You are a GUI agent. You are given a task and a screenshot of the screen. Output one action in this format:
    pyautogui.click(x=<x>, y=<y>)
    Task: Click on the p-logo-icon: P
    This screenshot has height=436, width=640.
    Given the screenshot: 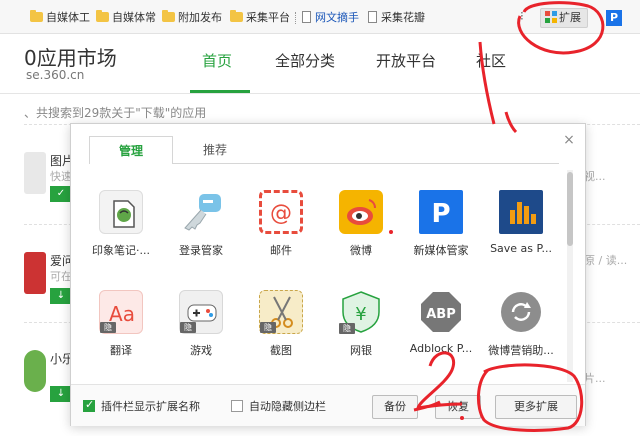 What is the action you would take?
    pyautogui.click(x=441, y=212)
    